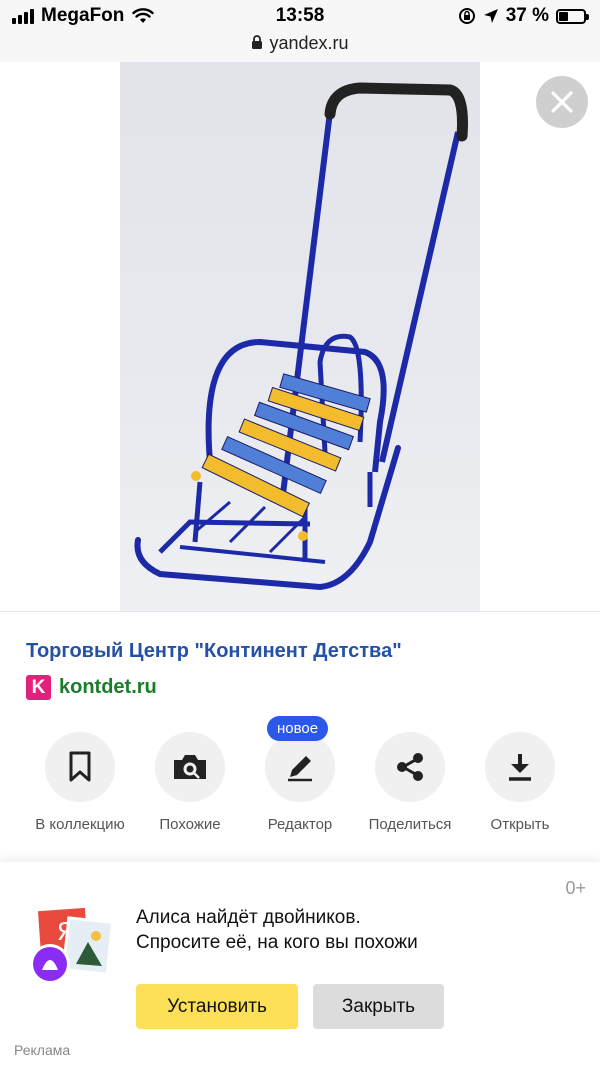 The width and height of the screenshot is (600, 1066). Describe the element at coordinates (466, 16) in the screenshot. I see `orientation-lock-icon` at that location.